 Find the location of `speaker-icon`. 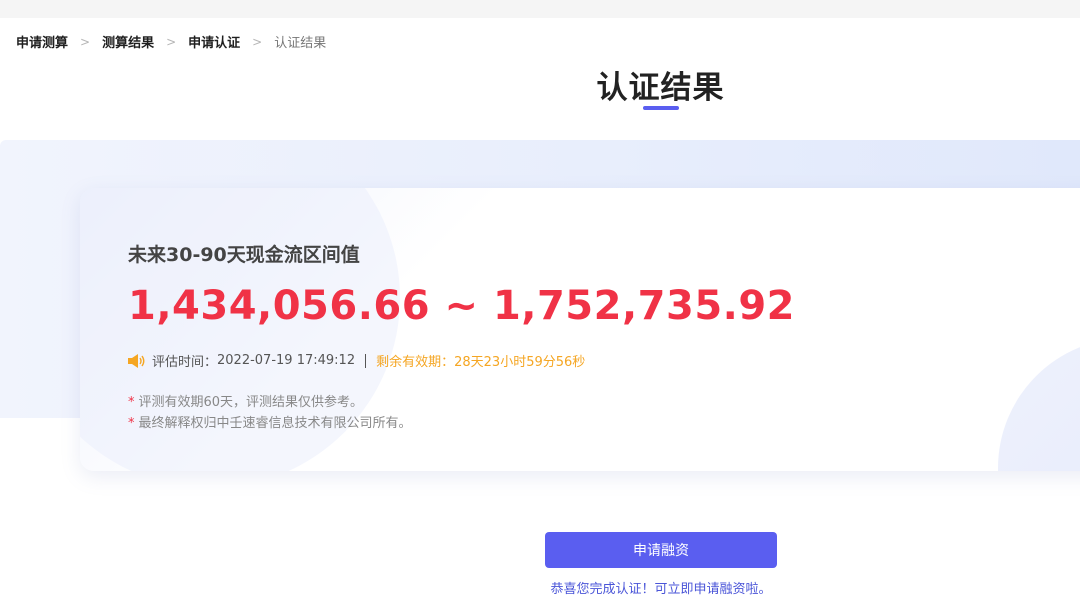

speaker-icon is located at coordinates (136, 360).